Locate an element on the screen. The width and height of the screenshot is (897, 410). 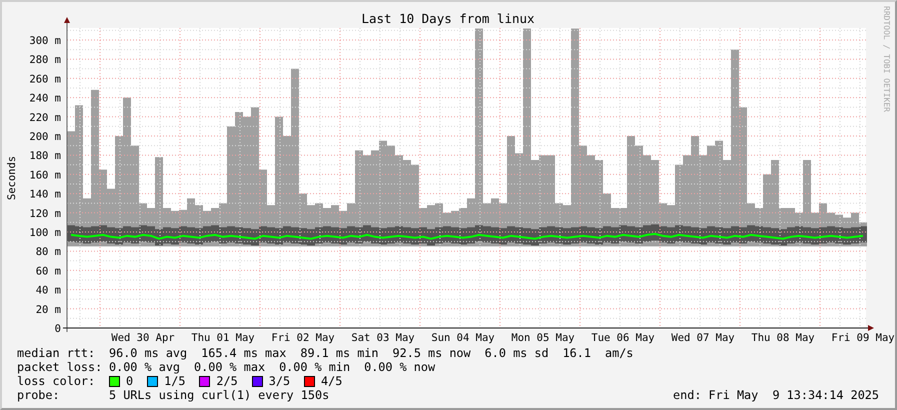
x-tick-label: Thu 01 May is located at coordinates (223, 338).